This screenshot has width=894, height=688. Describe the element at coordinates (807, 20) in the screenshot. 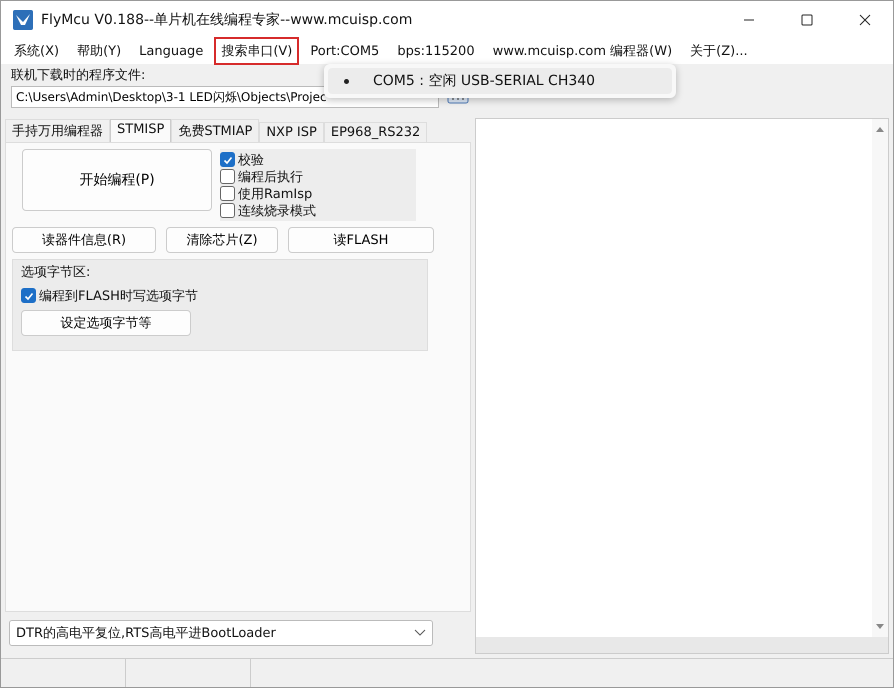

I see `maximize-icon` at that location.